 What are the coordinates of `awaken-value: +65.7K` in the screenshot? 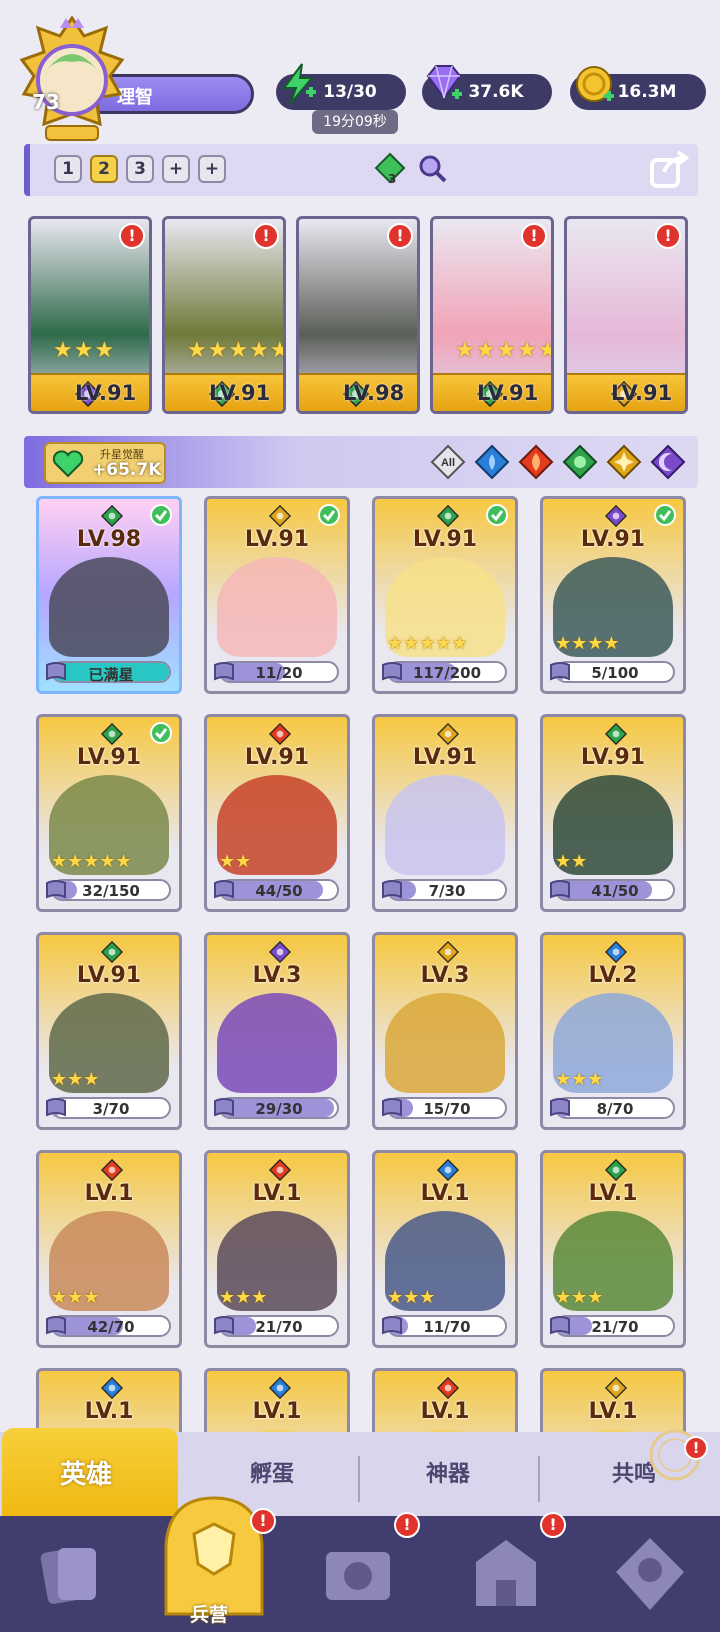 It's located at (127, 470).